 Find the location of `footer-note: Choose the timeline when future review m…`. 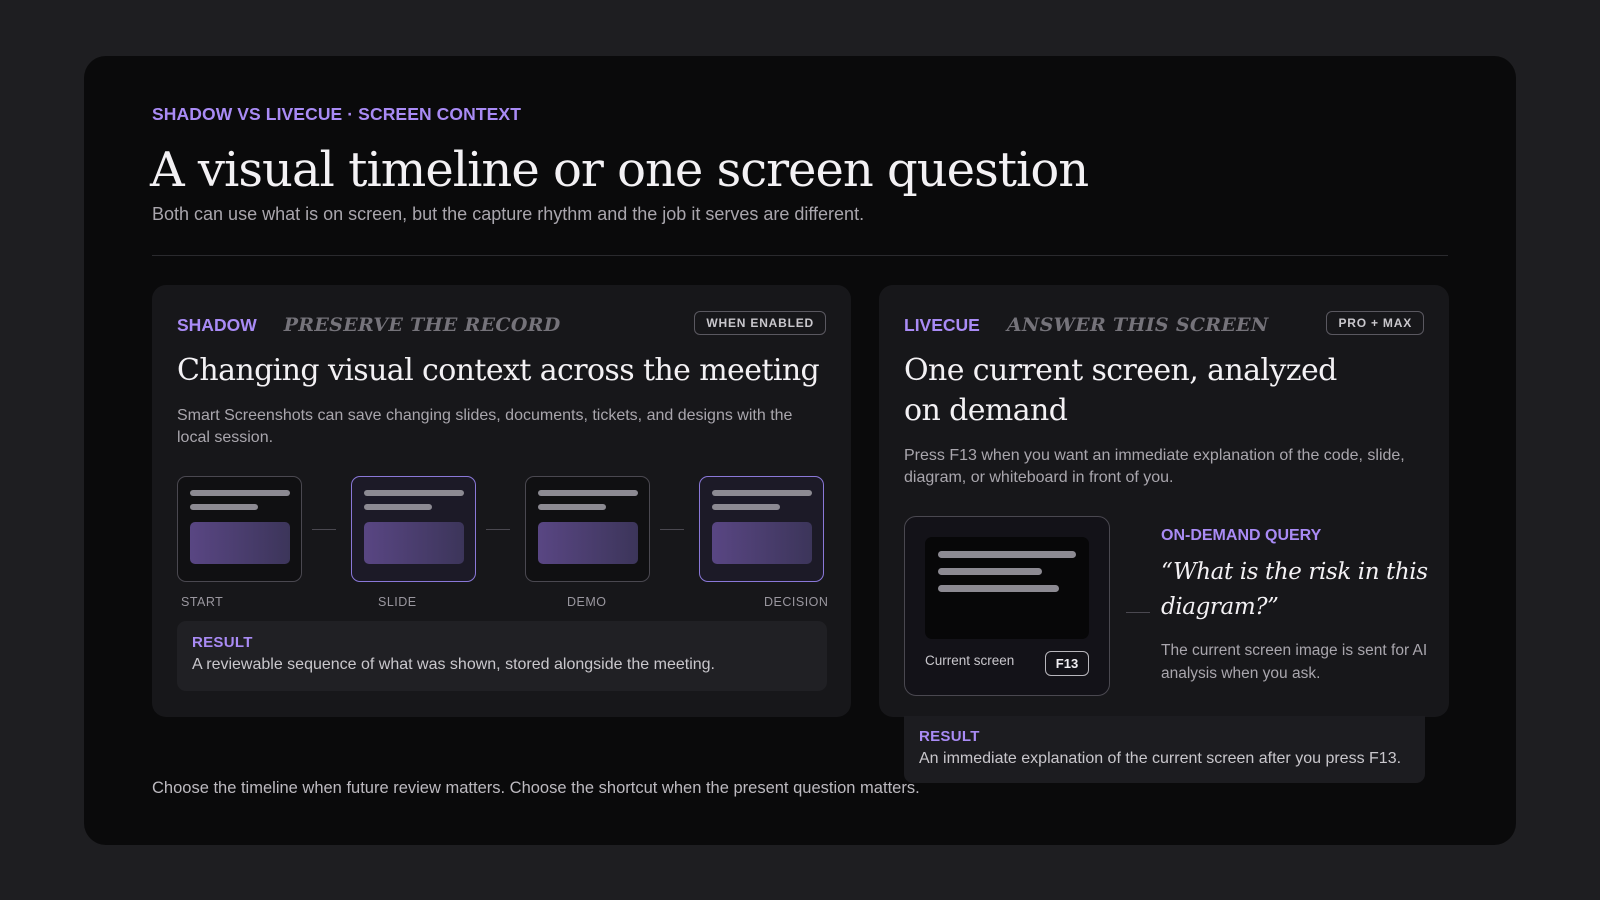

footer-note: Choose the timeline when future review m… is located at coordinates (536, 788).